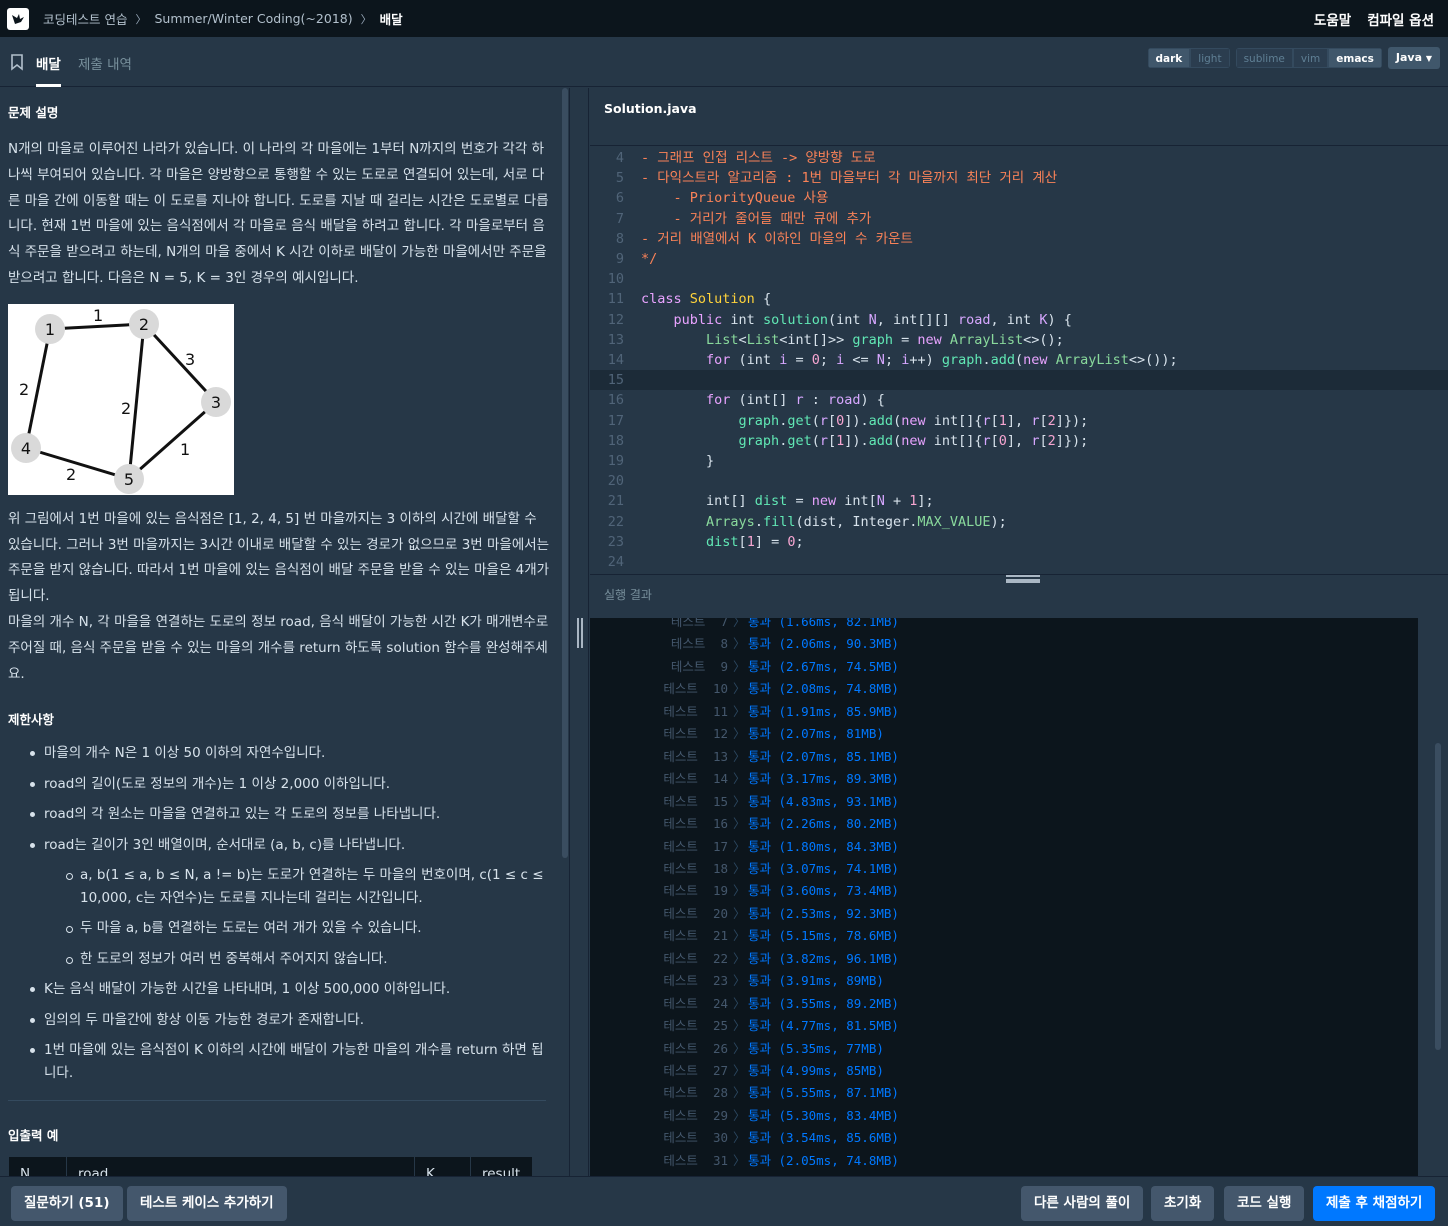  I want to click on code-line: 19 }, so click(1019, 461).